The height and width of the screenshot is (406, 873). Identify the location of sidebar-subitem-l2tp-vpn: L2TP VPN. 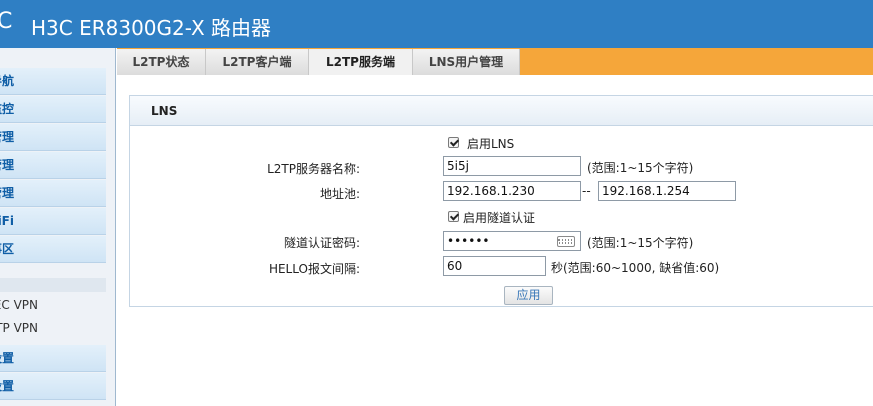
(53, 328).